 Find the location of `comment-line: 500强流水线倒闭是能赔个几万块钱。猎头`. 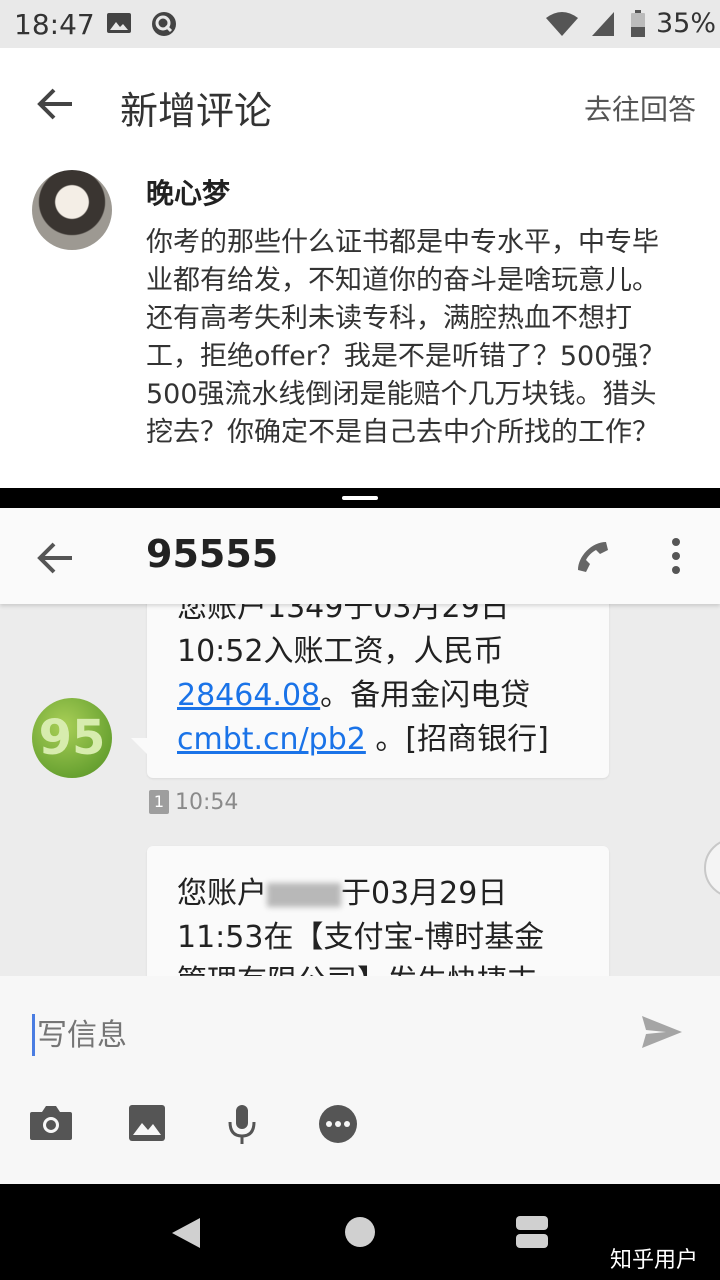

comment-line: 500强流水线倒闭是能赔个几万块钱。猎头 is located at coordinates (401, 394).